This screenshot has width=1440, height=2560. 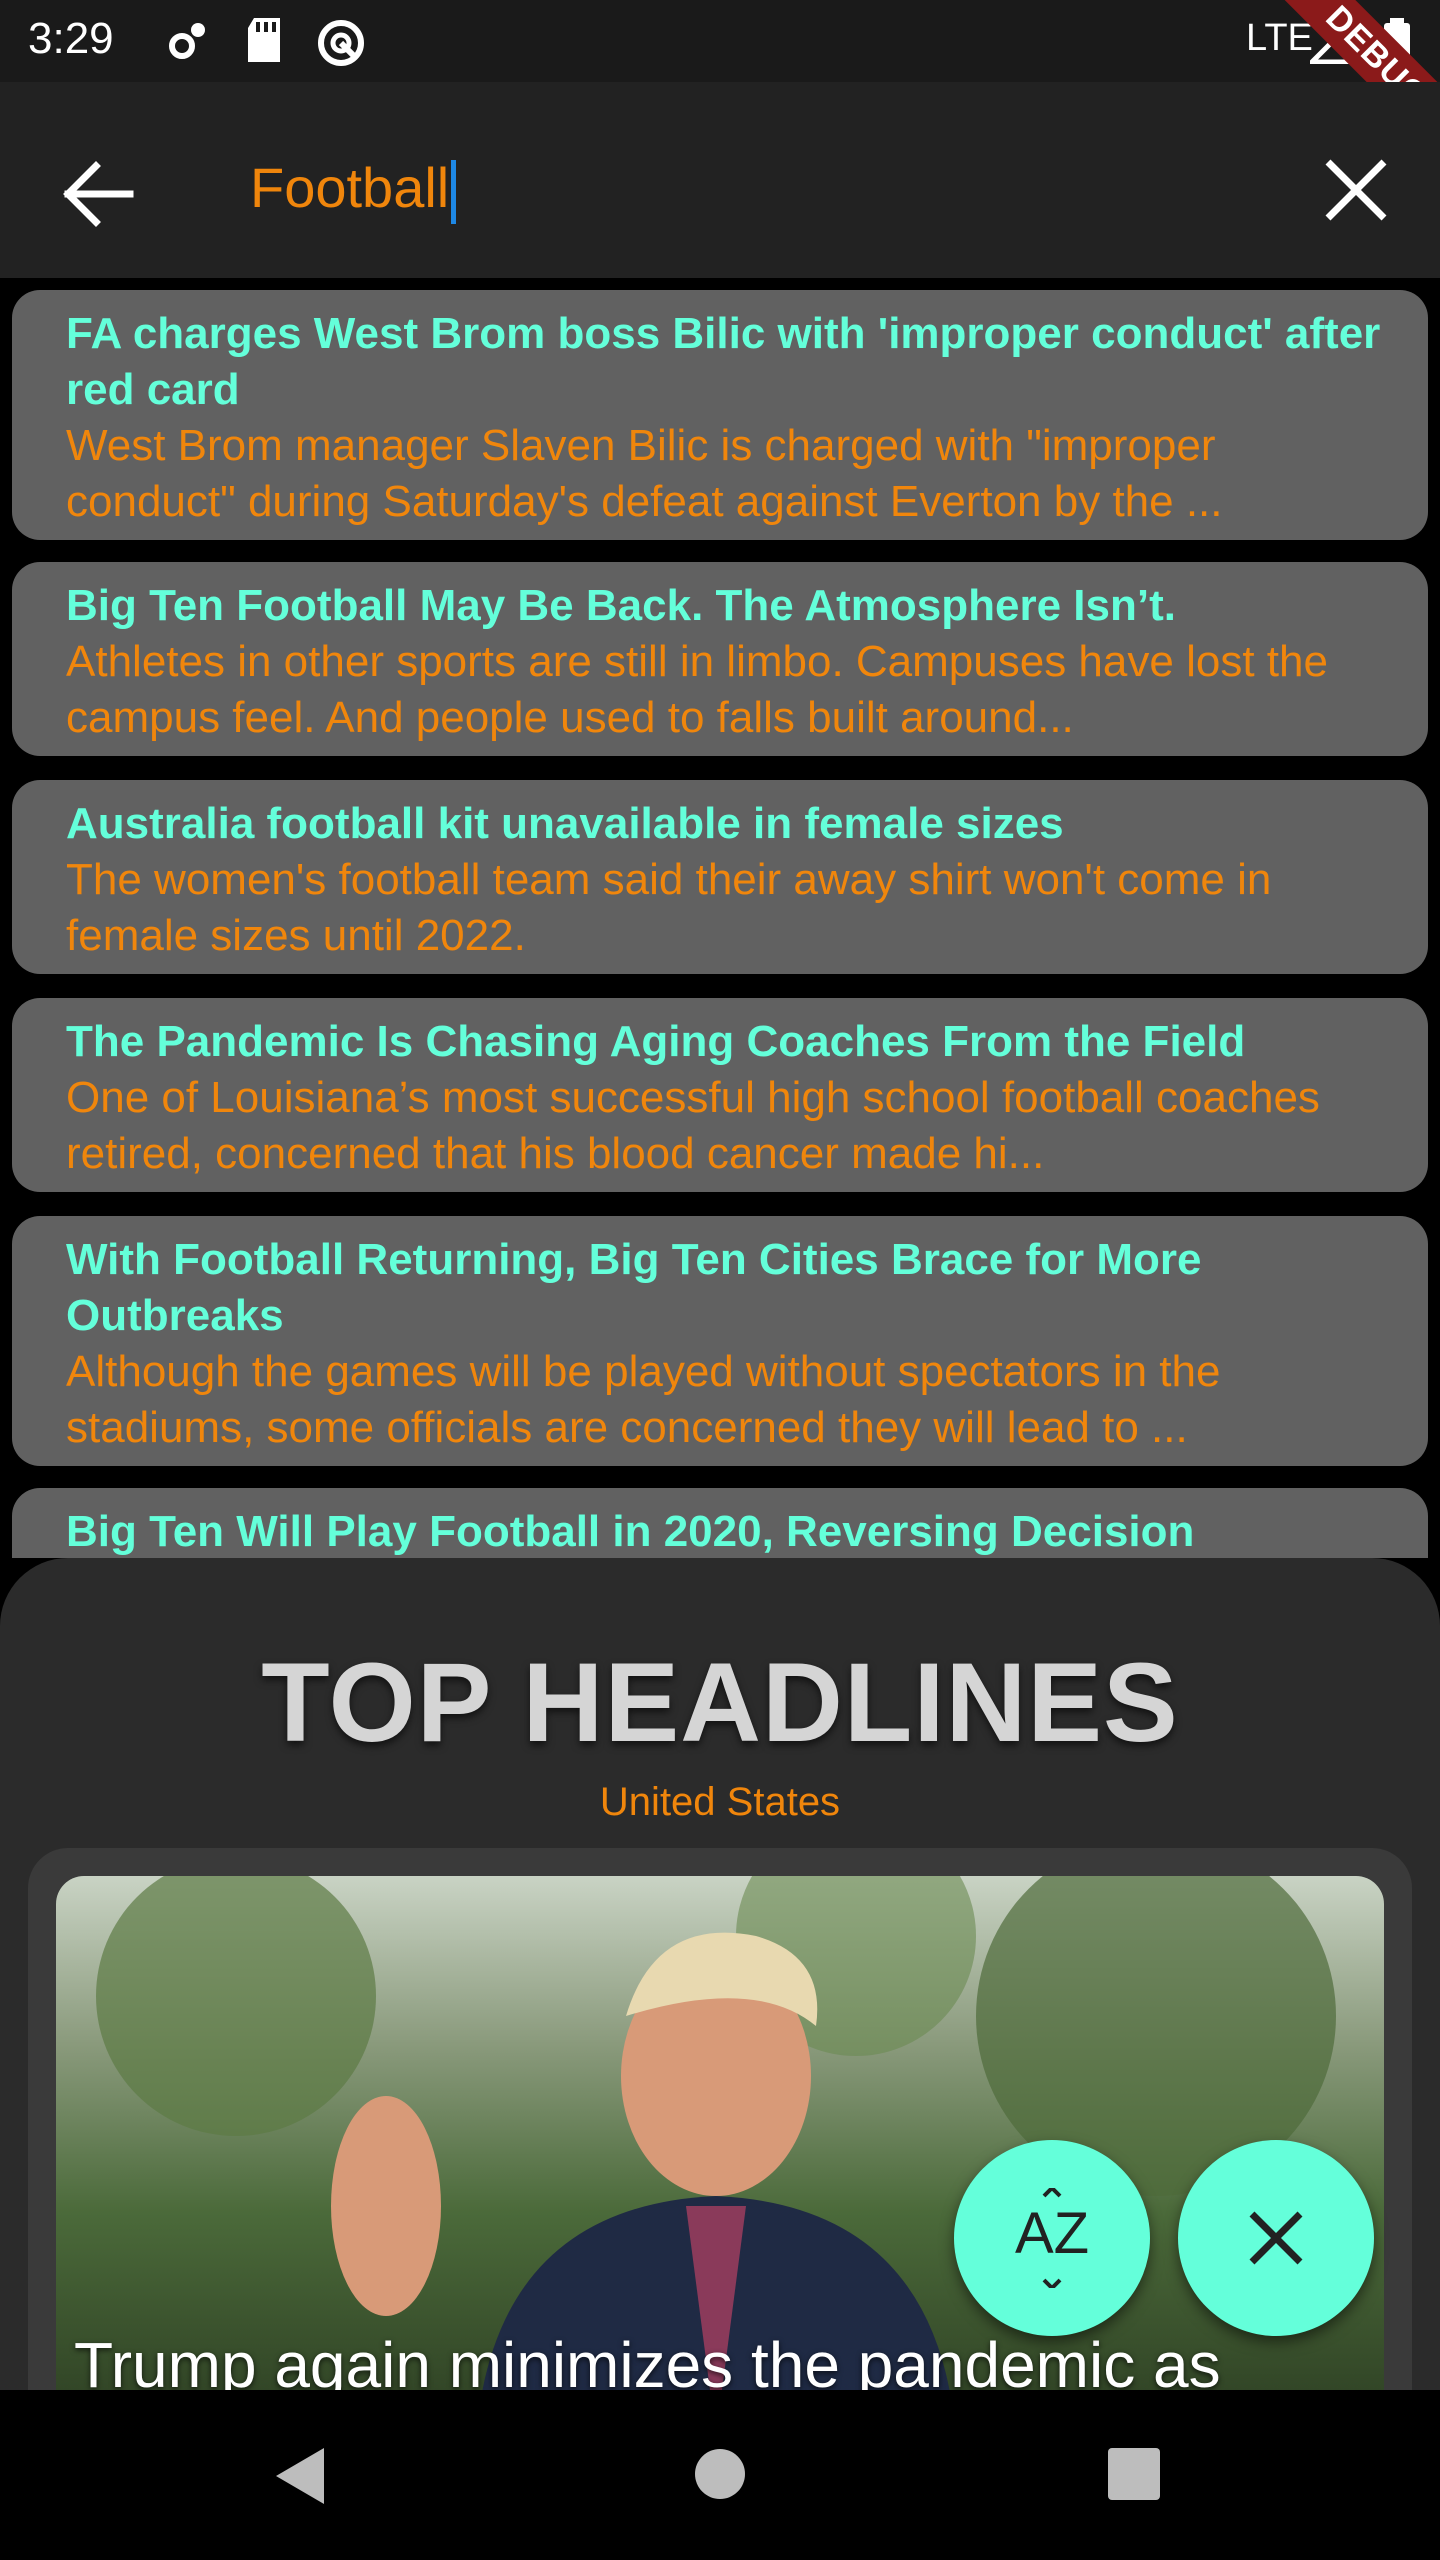 I want to click on settings-sync-icon, so click(x=187, y=41).